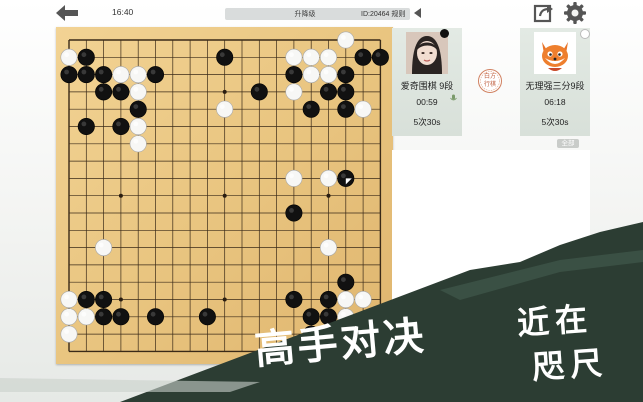 The height and width of the screenshot is (402, 643). What do you see at coordinates (453, 95) in the screenshot?
I see `microphone-icon` at bounding box center [453, 95].